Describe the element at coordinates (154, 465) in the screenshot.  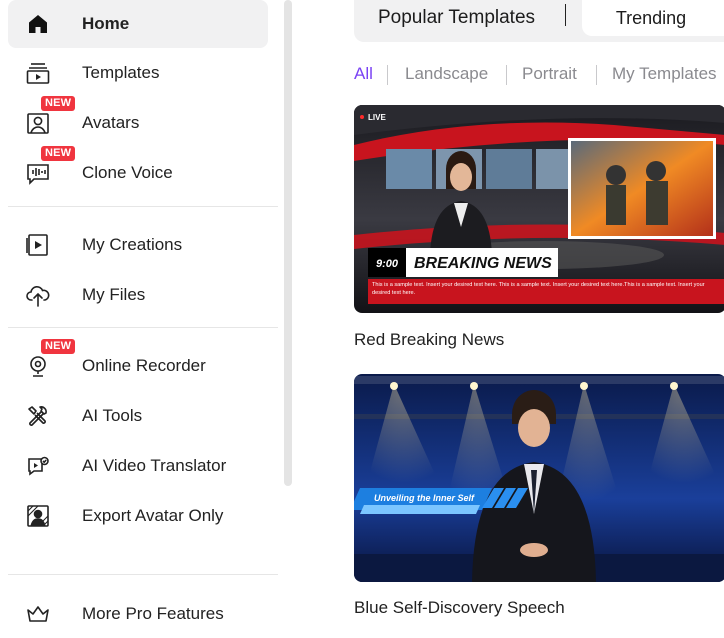
I see `sidebar-item-label: AI Video Translator` at that location.